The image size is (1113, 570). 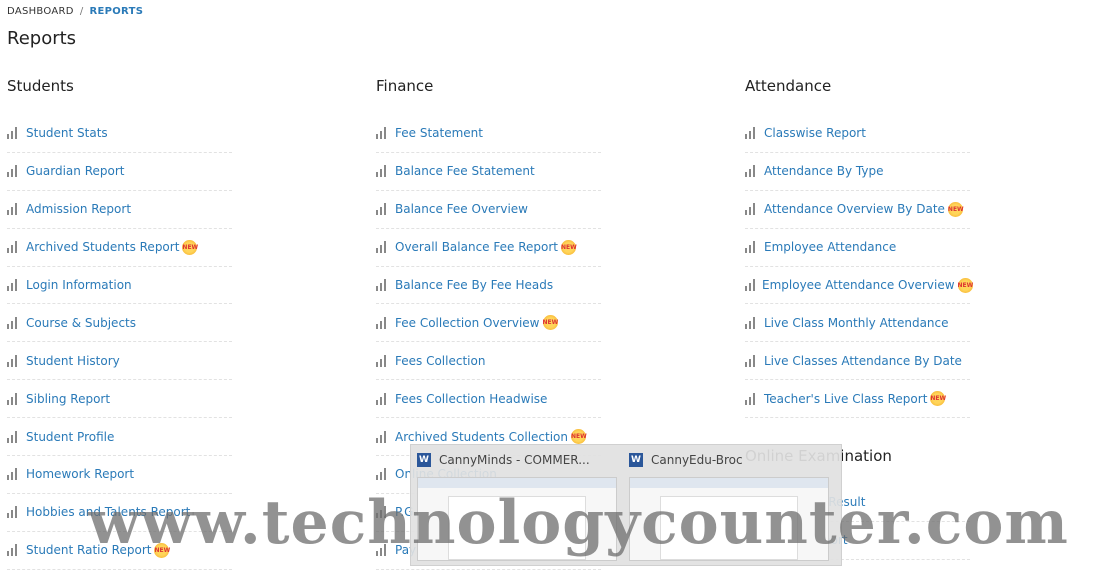 I want to click on report-link: Employee Attendance, so click(x=857, y=248).